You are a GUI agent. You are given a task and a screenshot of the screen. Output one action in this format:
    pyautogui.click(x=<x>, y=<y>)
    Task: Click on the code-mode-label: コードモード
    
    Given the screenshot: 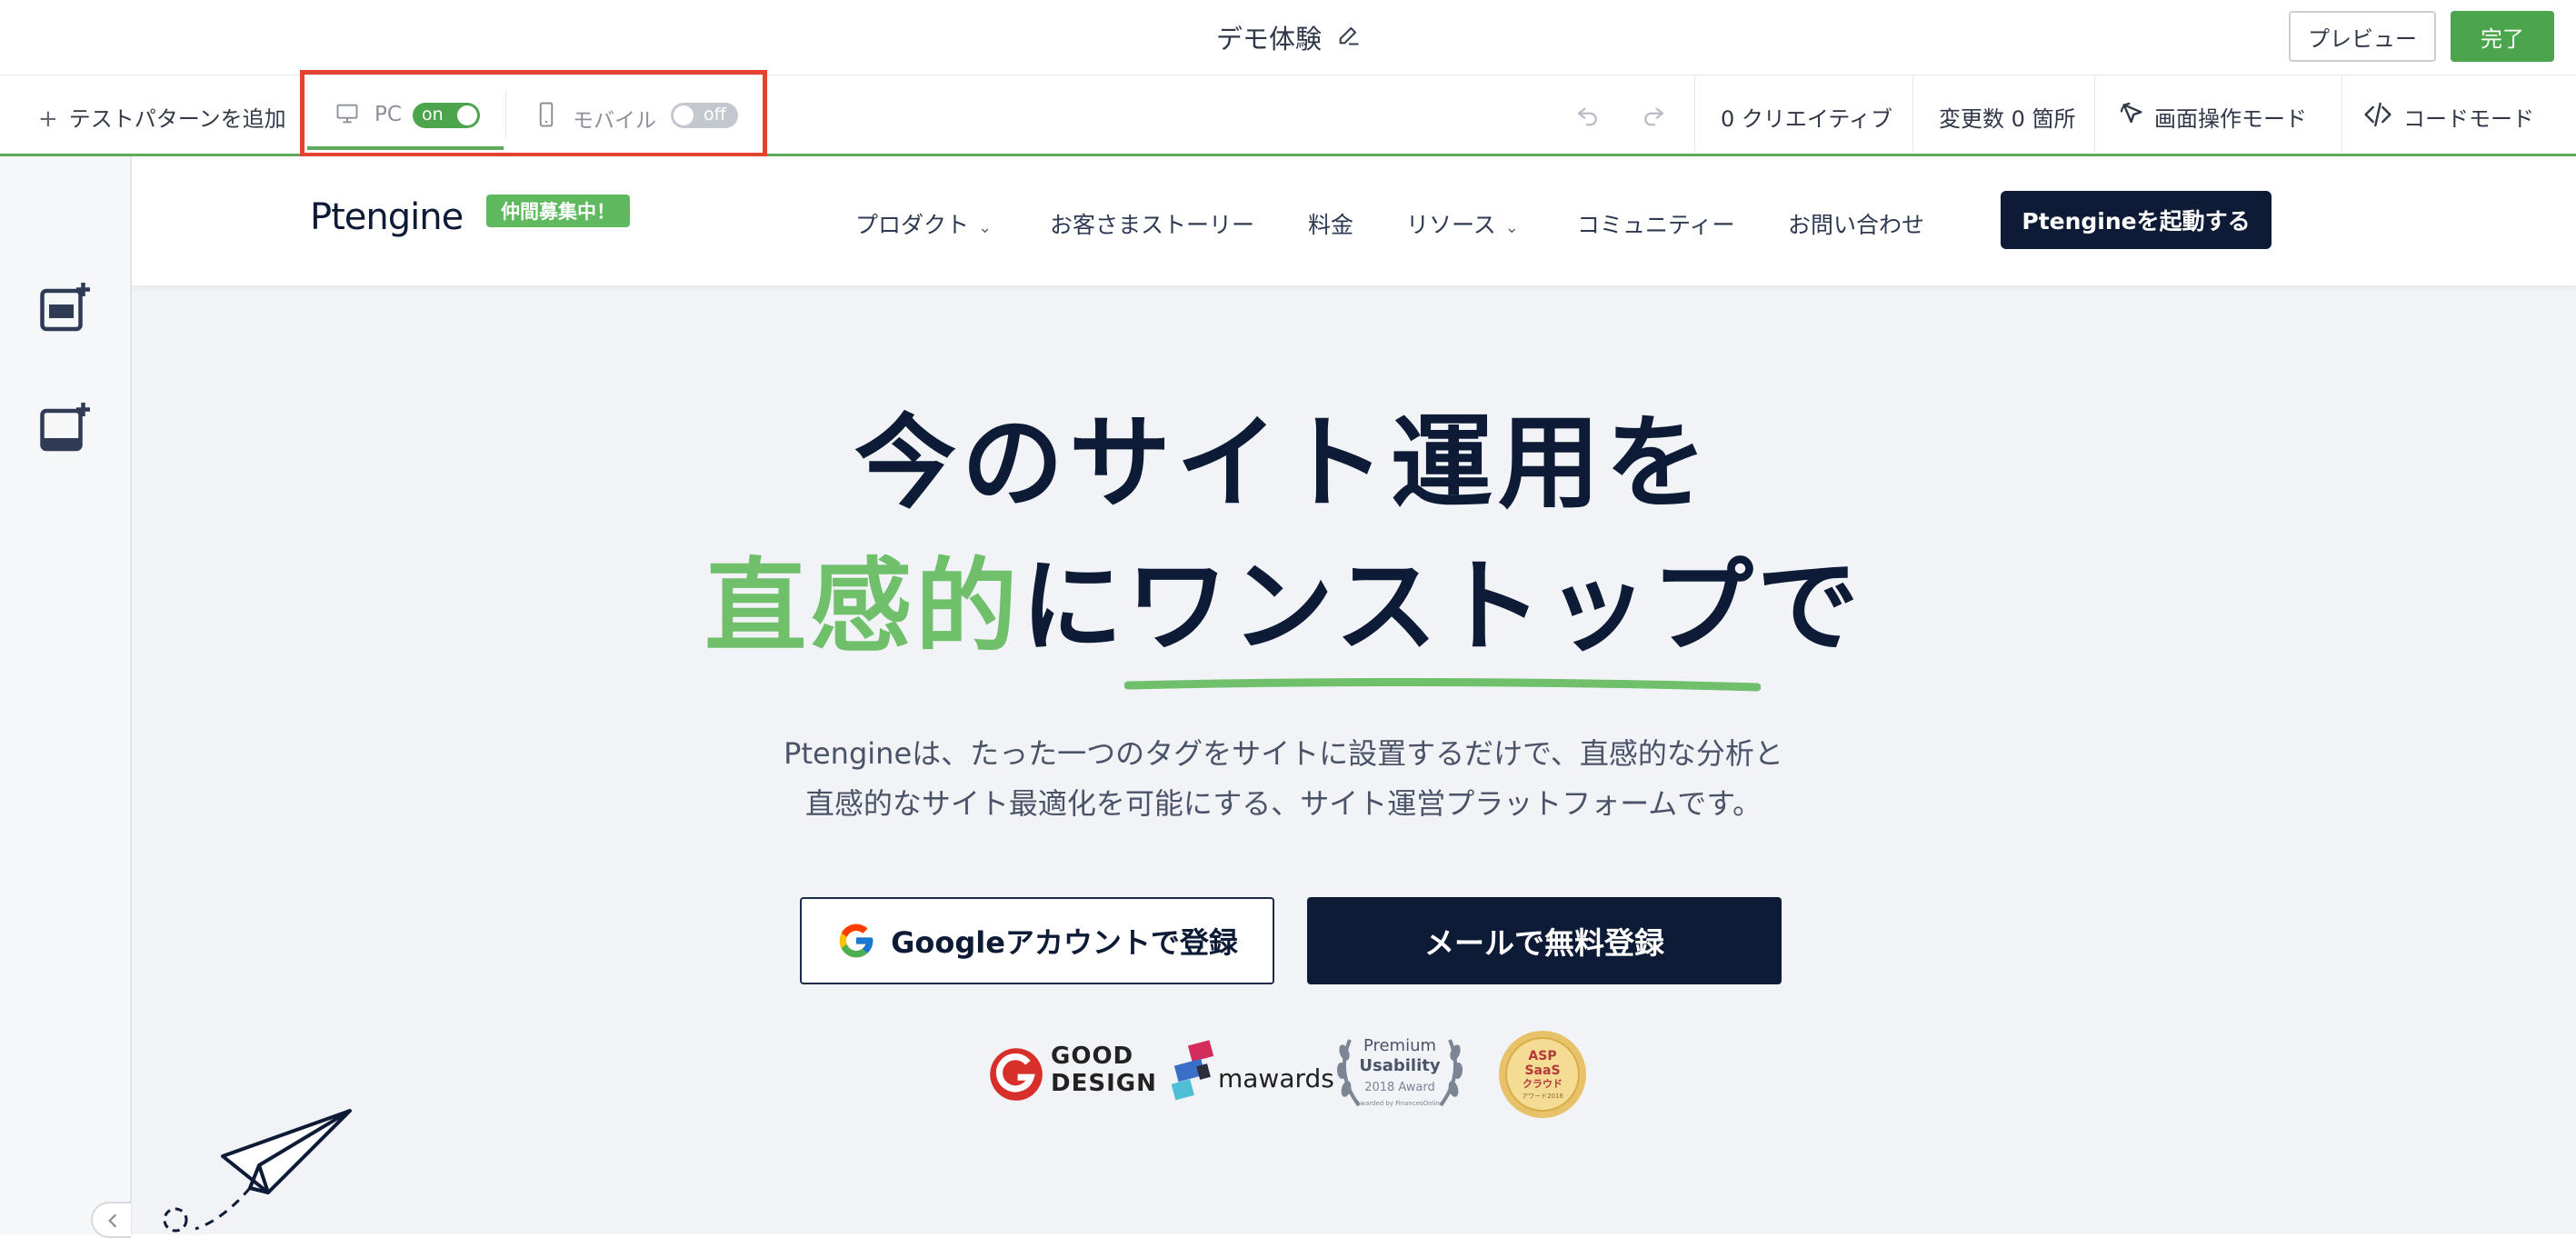 What is the action you would take?
    pyautogui.click(x=2468, y=119)
    